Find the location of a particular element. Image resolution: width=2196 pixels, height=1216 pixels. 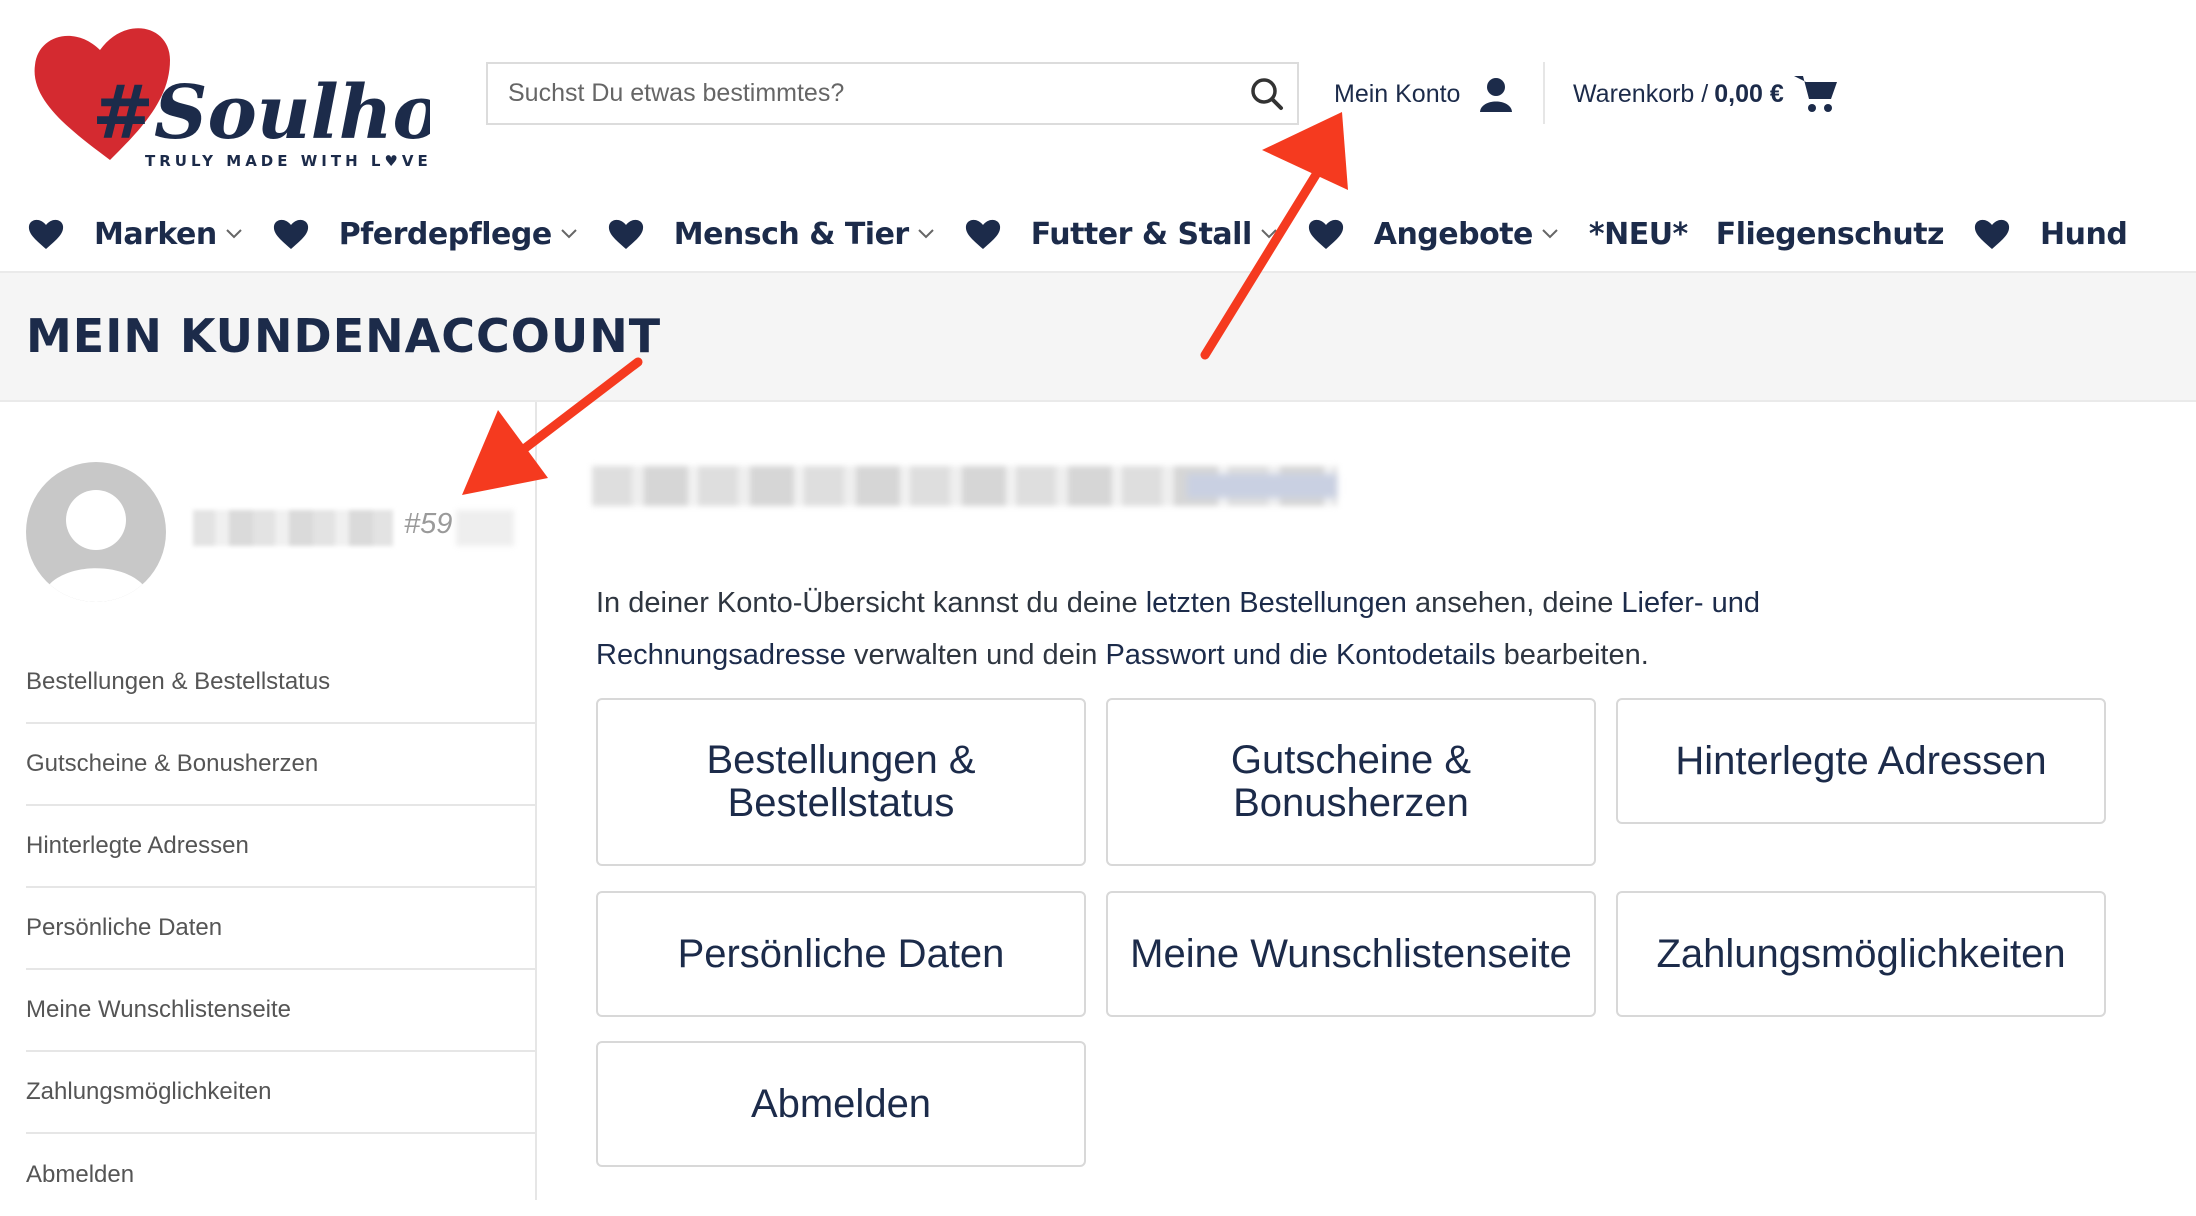

tile-gutscheine: Gutscheine & Bonusherzen is located at coordinates (1351, 782).